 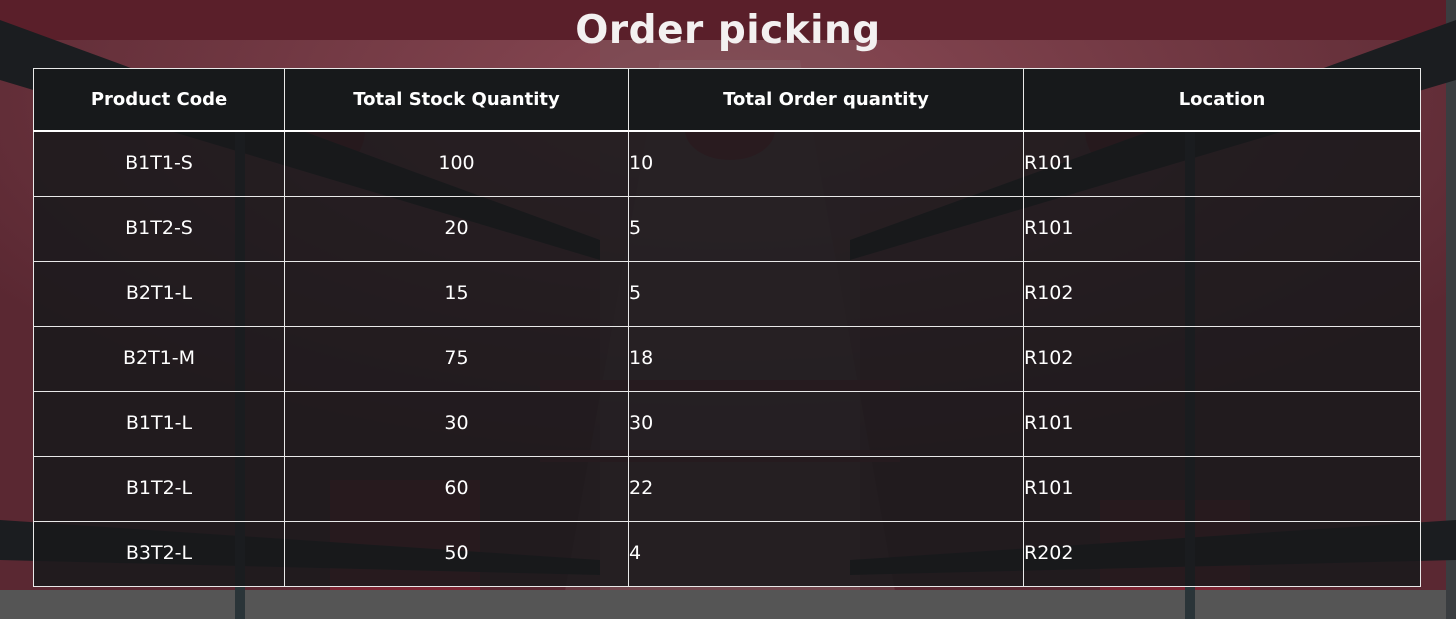 What do you see at coordinates (826, 423) in the screenshot?
I see `cell-order-quantity: 30` at bounding box center [826, 423].